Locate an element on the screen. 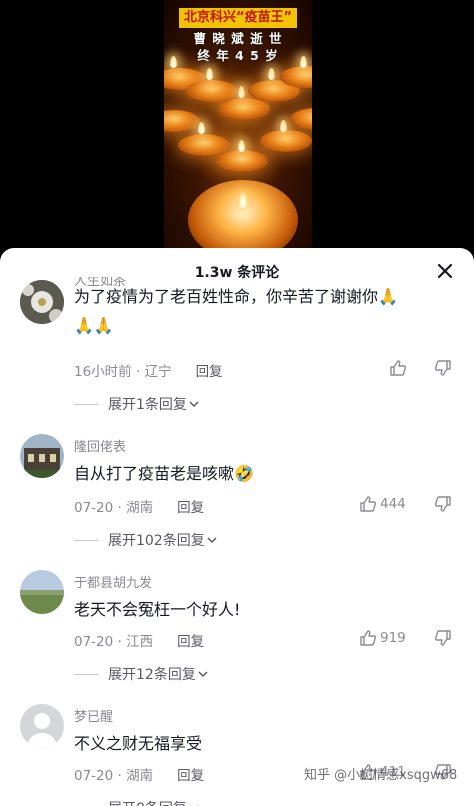 The width and height of the screenshot is (474, 806). video-headline: 北京科兴“疫苗王” 曹 晓 斌 逝 世 终 年 4 5 岁 is located at coordinates (238, 35).